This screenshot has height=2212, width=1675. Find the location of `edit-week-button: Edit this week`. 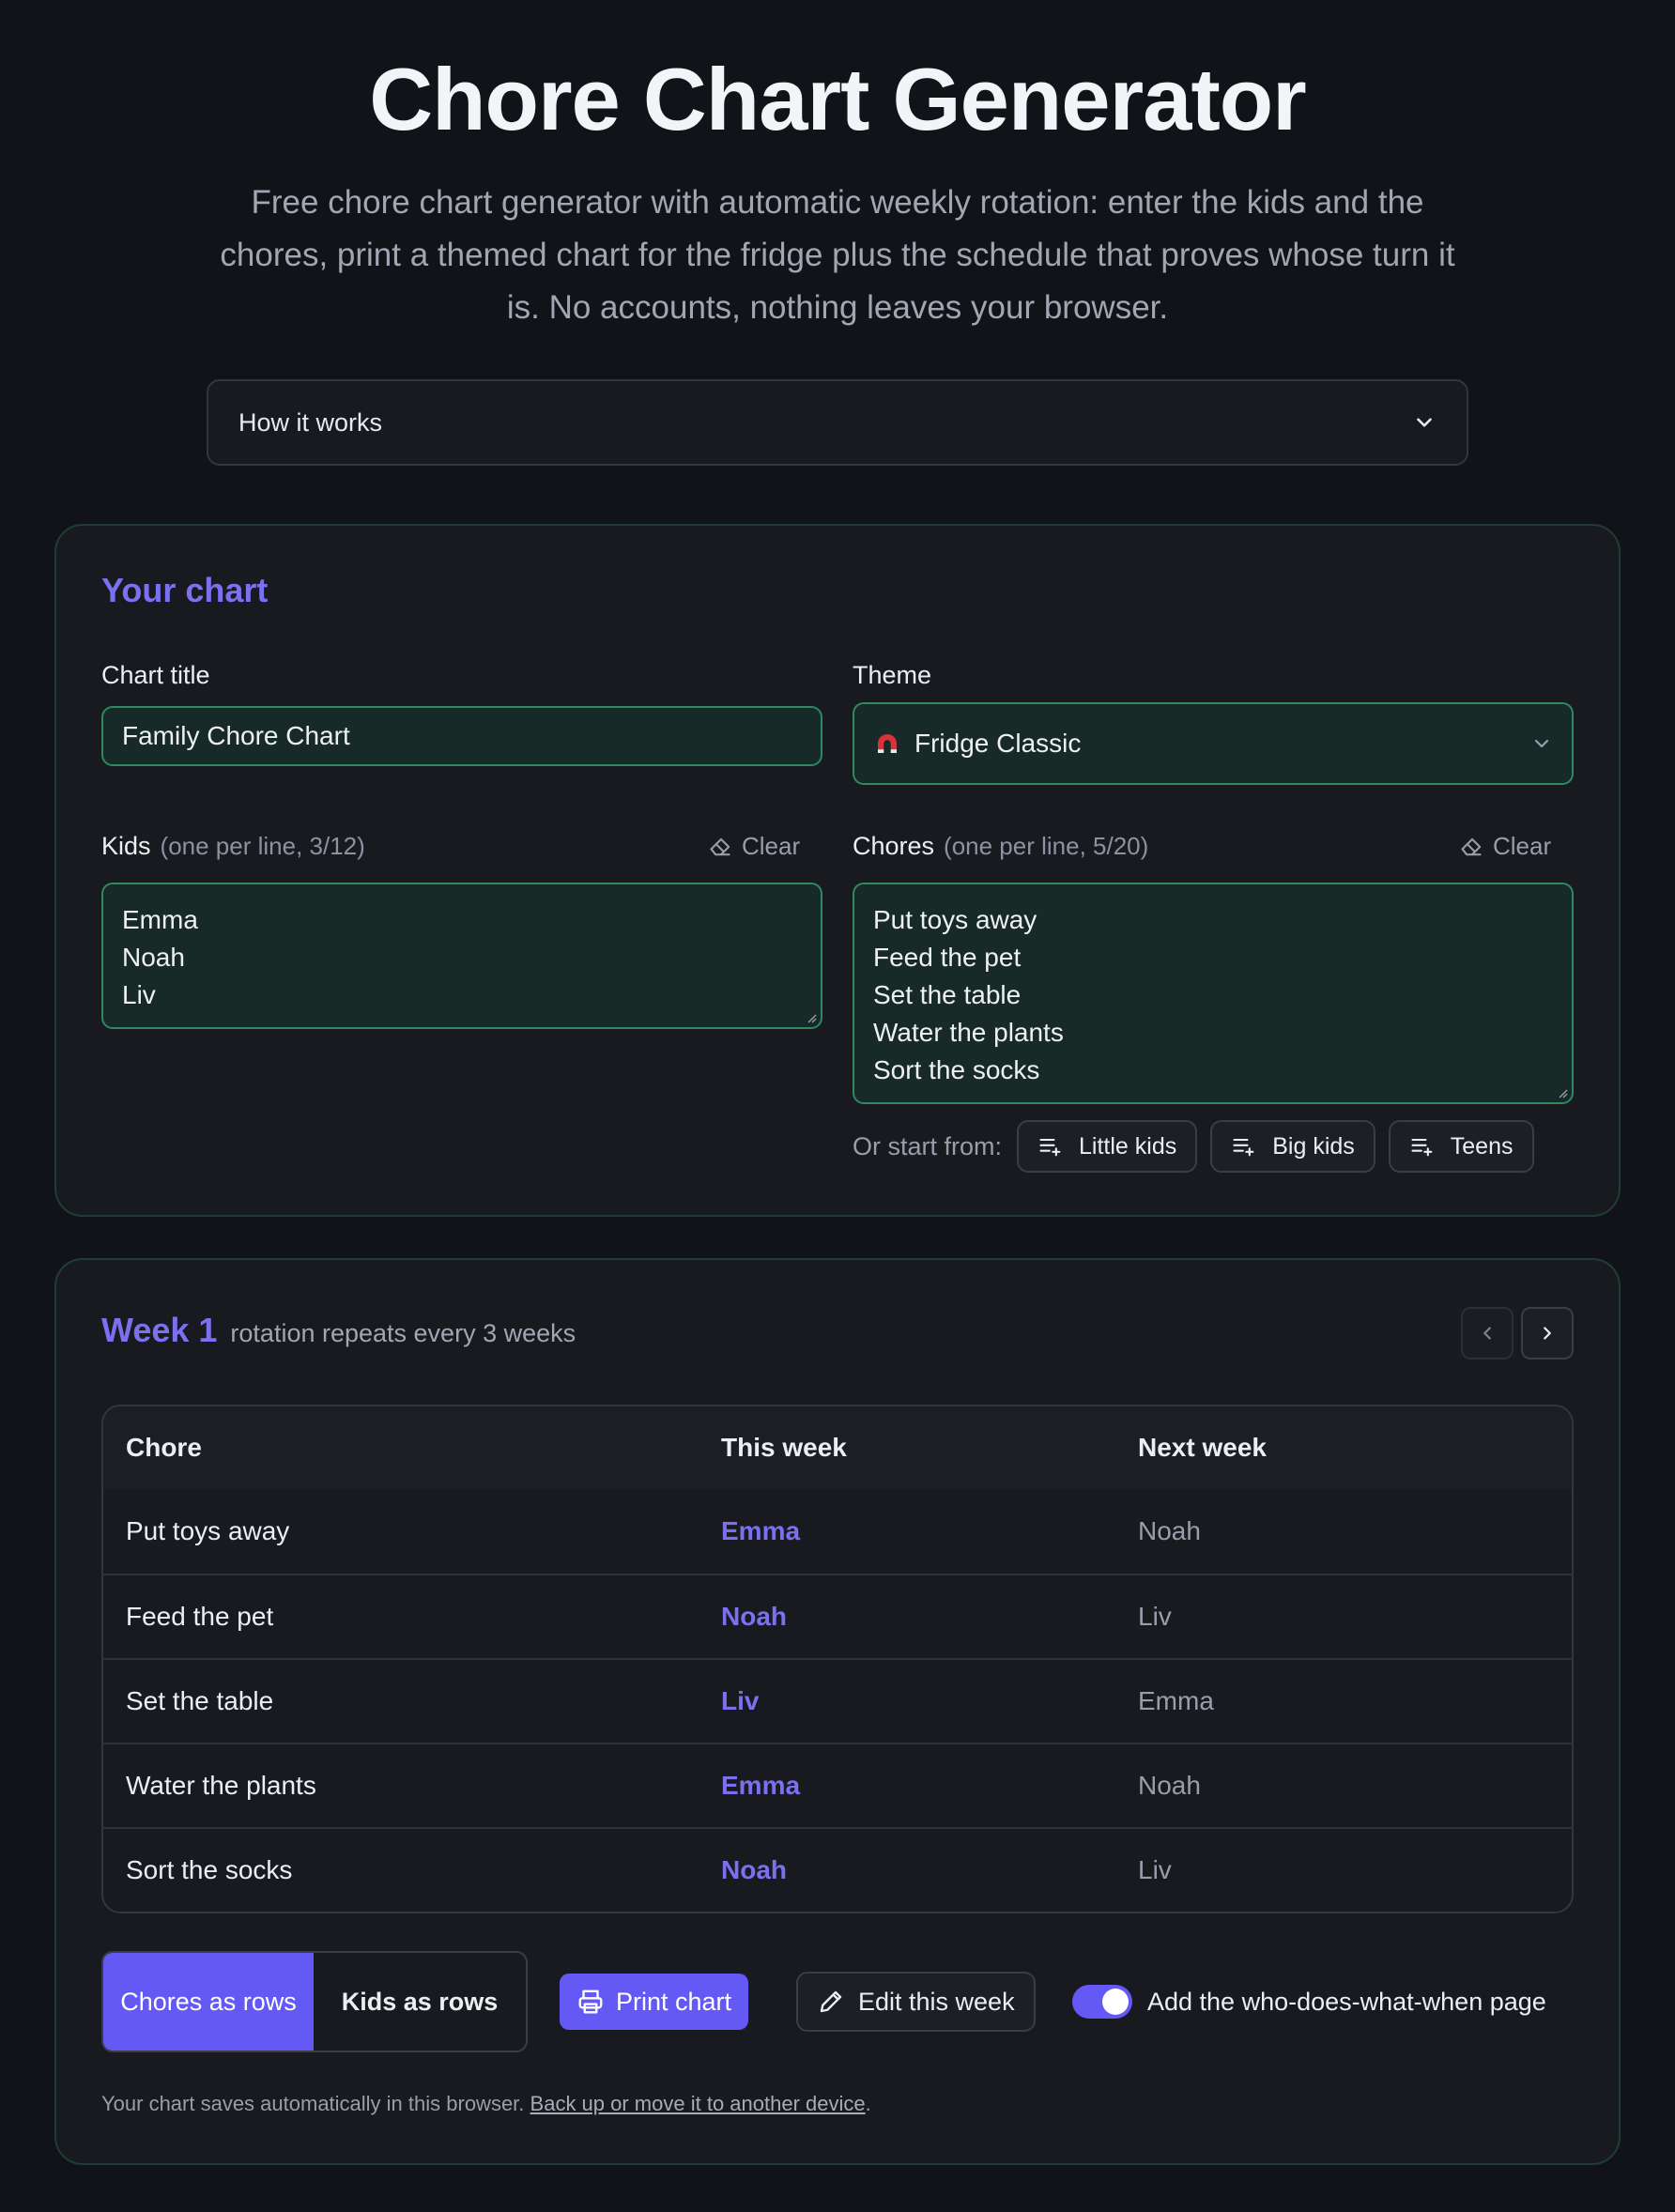

edit-week-button: Edit this week is located at coordinates (916, 2002).